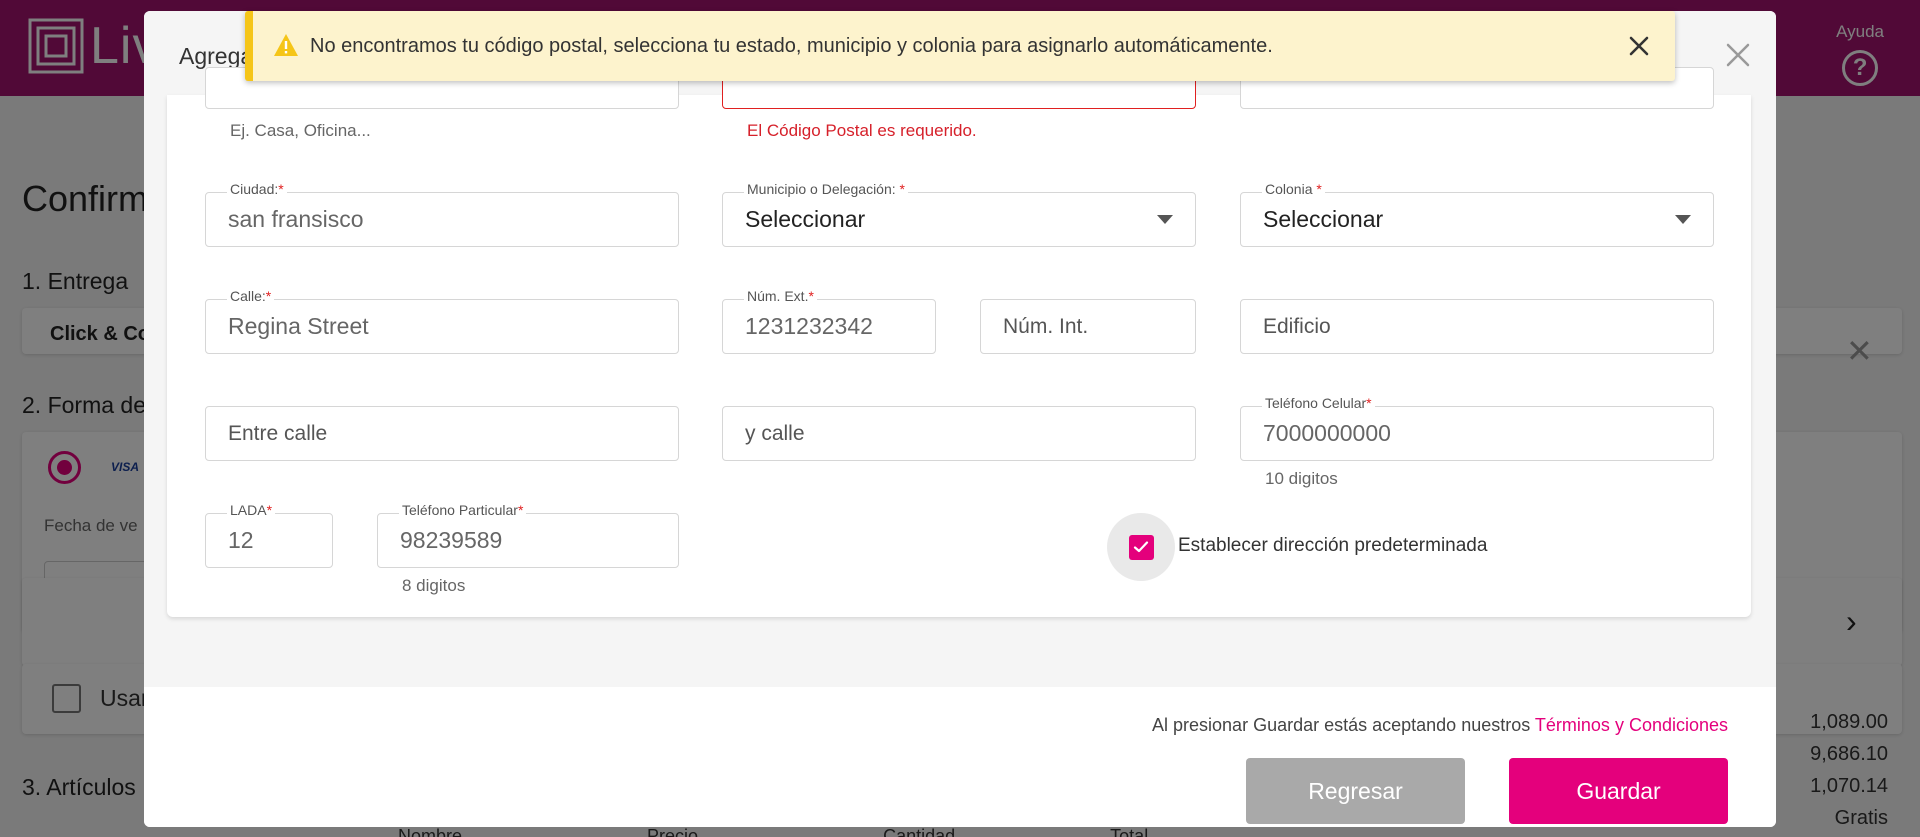 The image size is (1920, 837). Describe the element at coordinates (442, 219) in the screenshot. I see `city-input: san fransisco` at that location.